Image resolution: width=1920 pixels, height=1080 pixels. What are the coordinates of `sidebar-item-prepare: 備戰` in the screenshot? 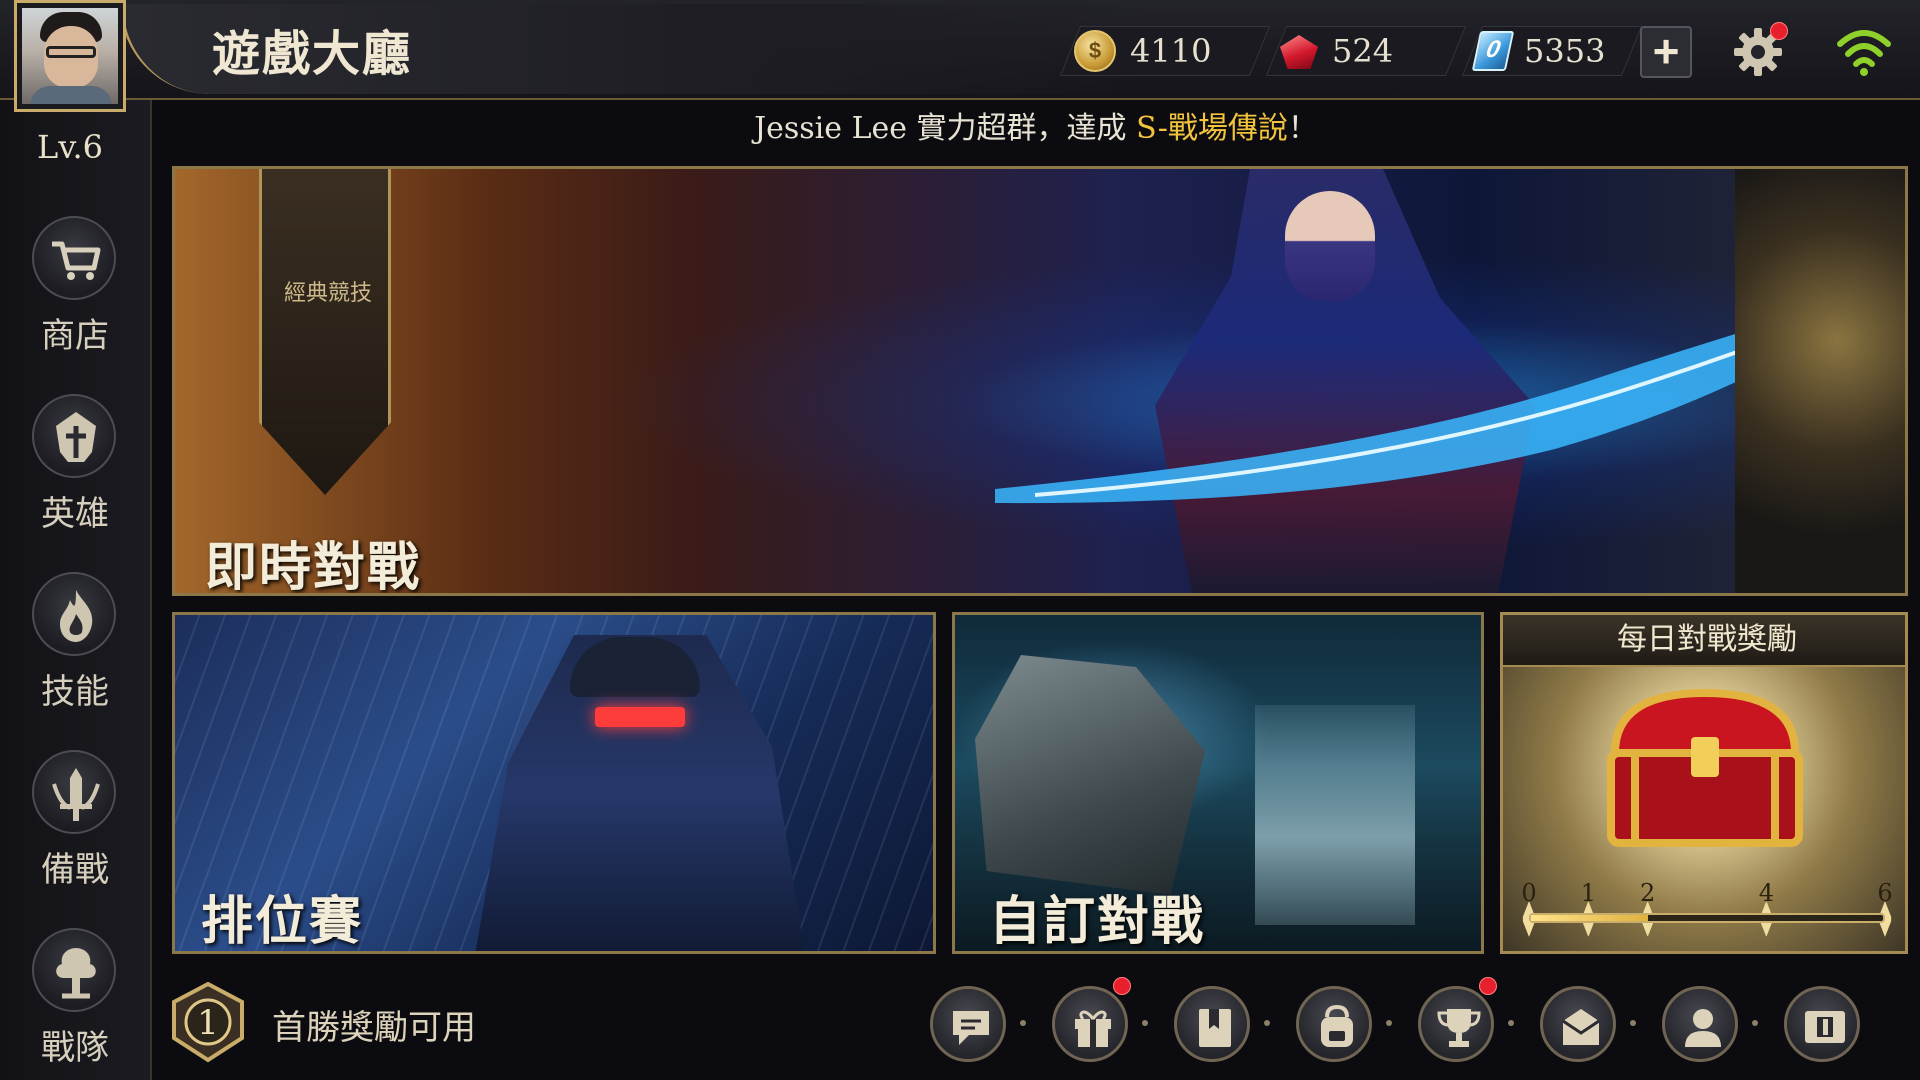 It's located at (75, 825).